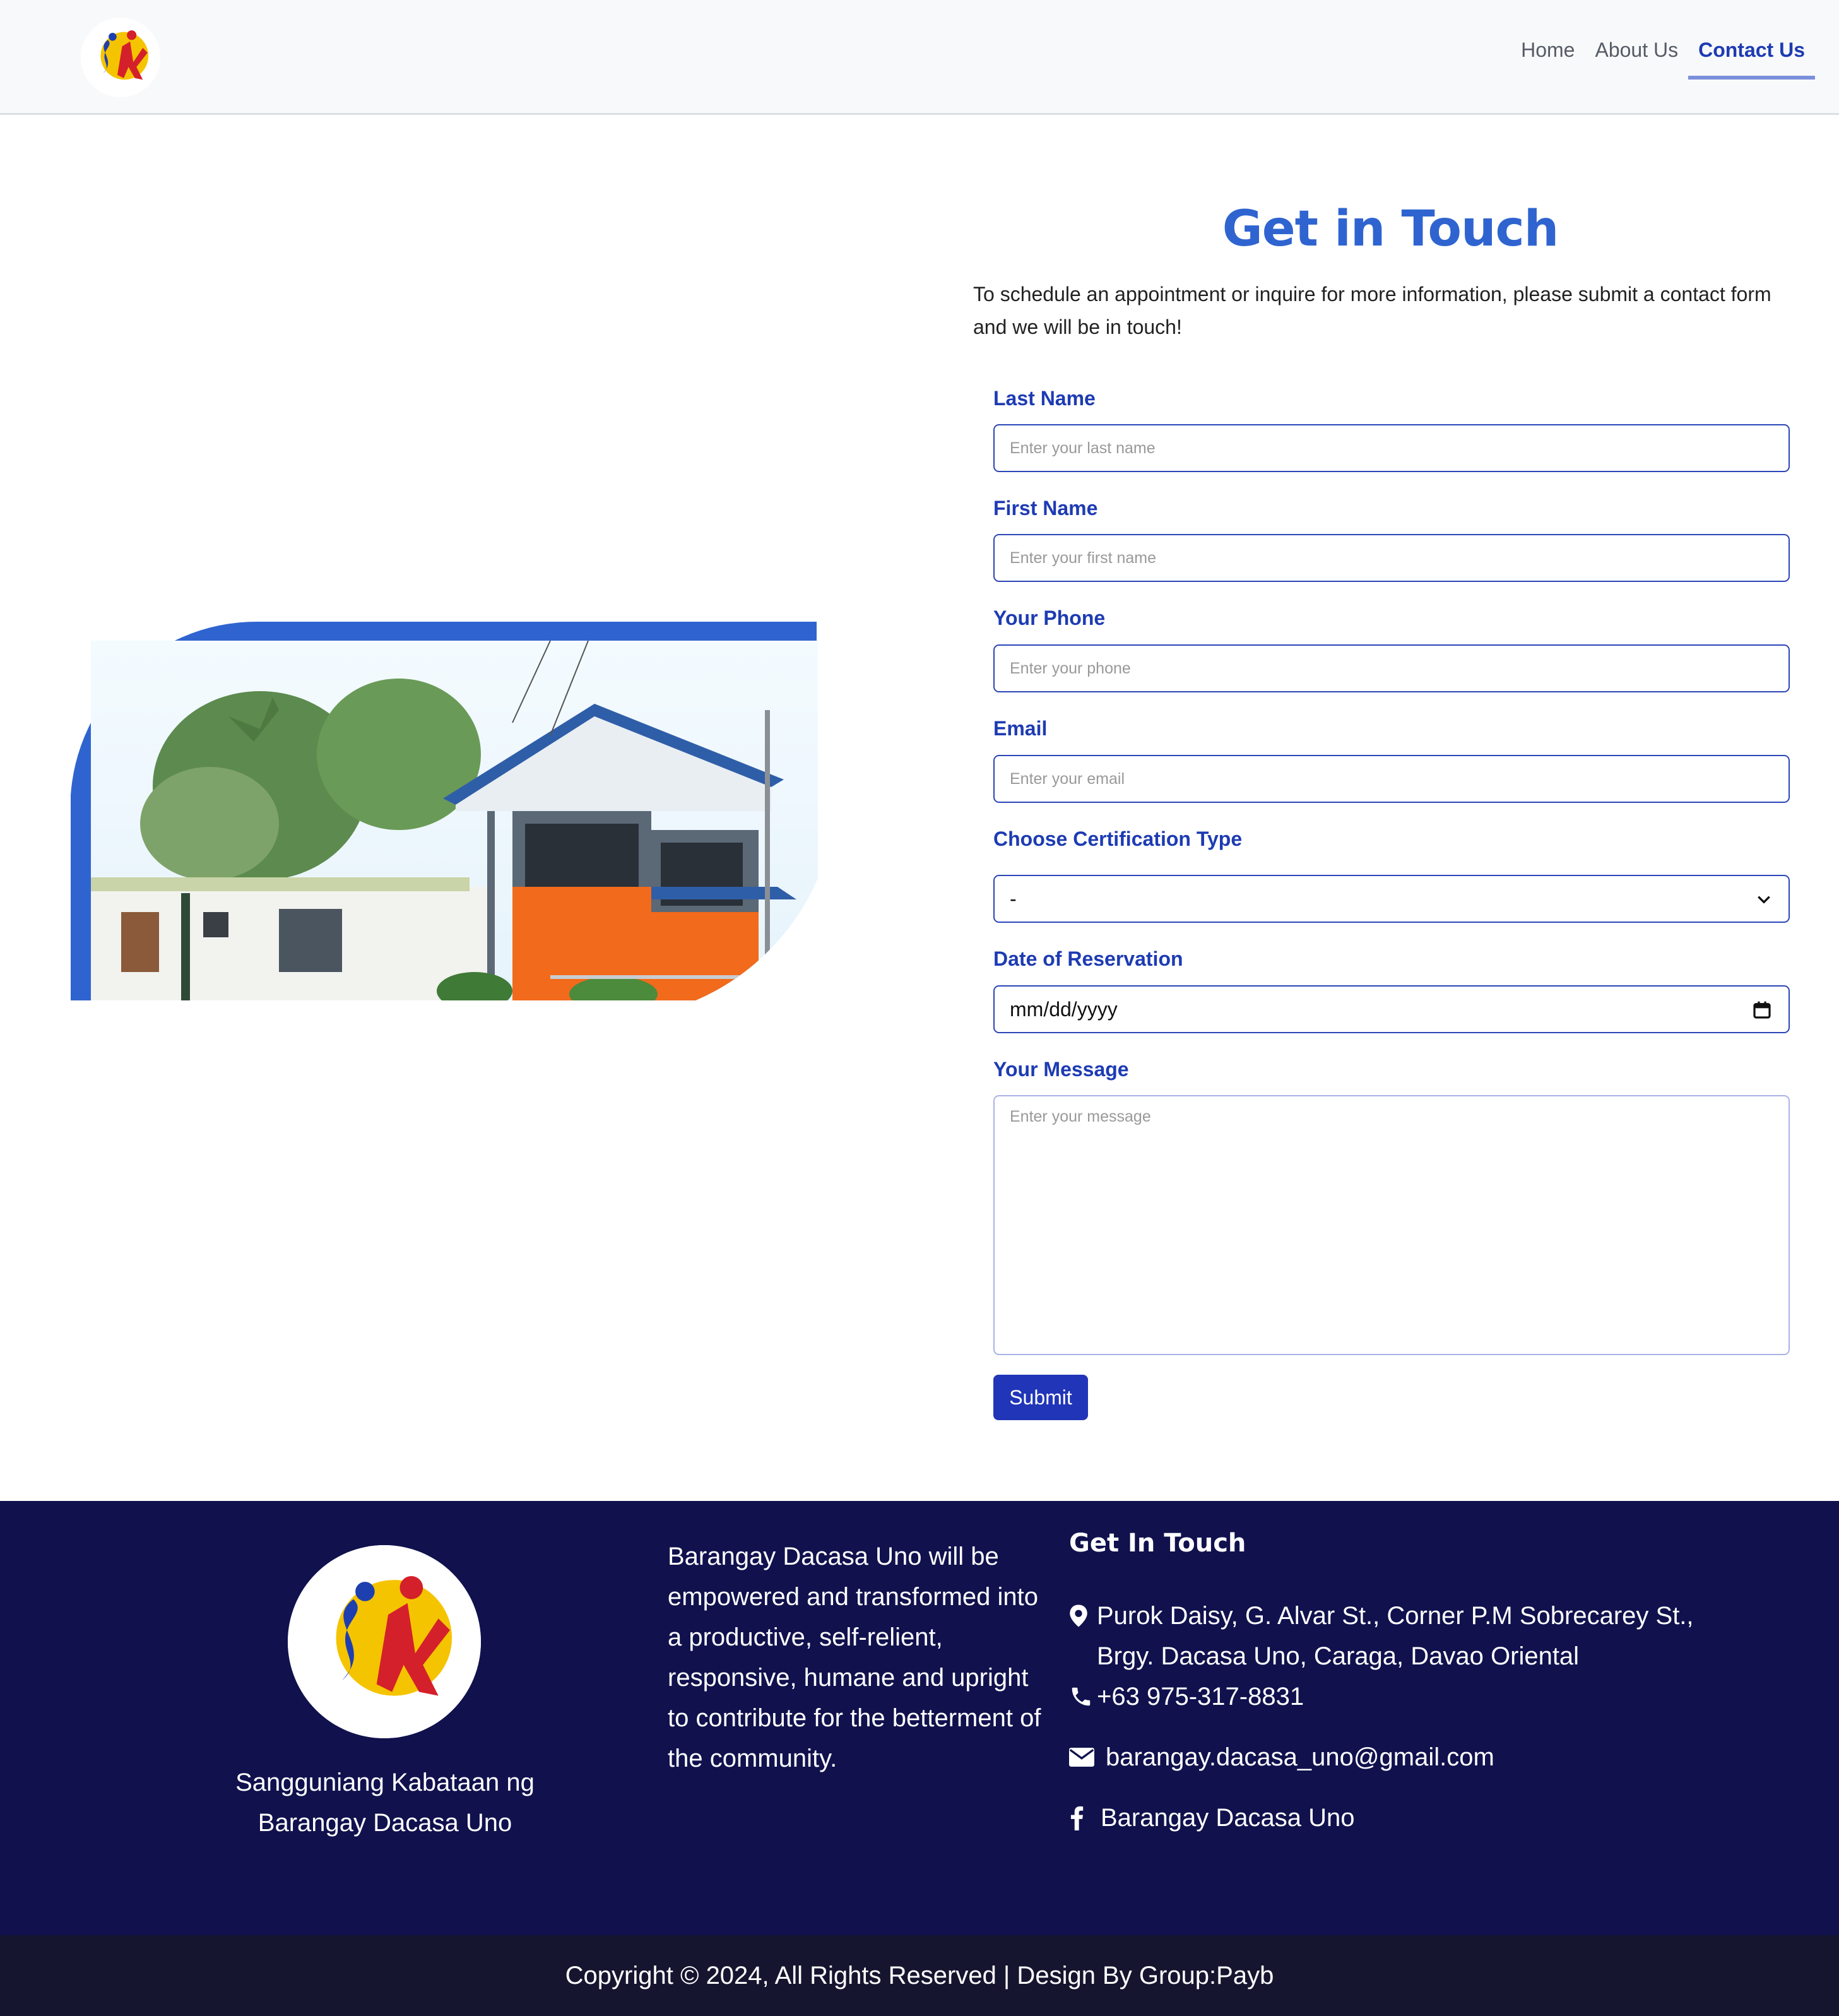 The height and width of the screenshot is (2016, 1839). Describe the element at coordinates (1049, 618) in the screenshot. I see `phone-label: Your Phone` at that location.